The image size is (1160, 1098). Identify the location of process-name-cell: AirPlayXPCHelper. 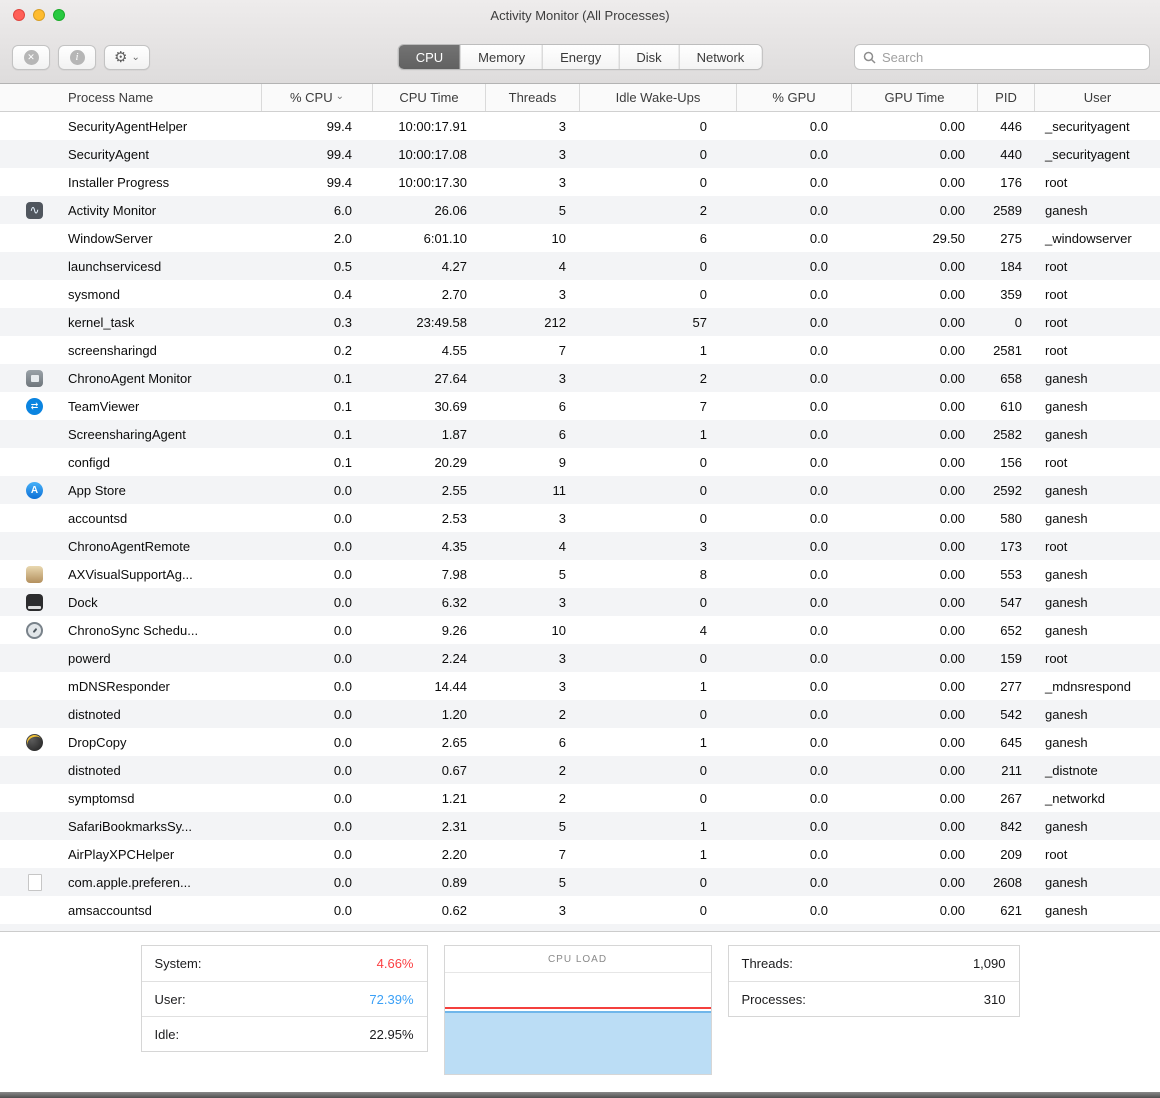
(131, 854).